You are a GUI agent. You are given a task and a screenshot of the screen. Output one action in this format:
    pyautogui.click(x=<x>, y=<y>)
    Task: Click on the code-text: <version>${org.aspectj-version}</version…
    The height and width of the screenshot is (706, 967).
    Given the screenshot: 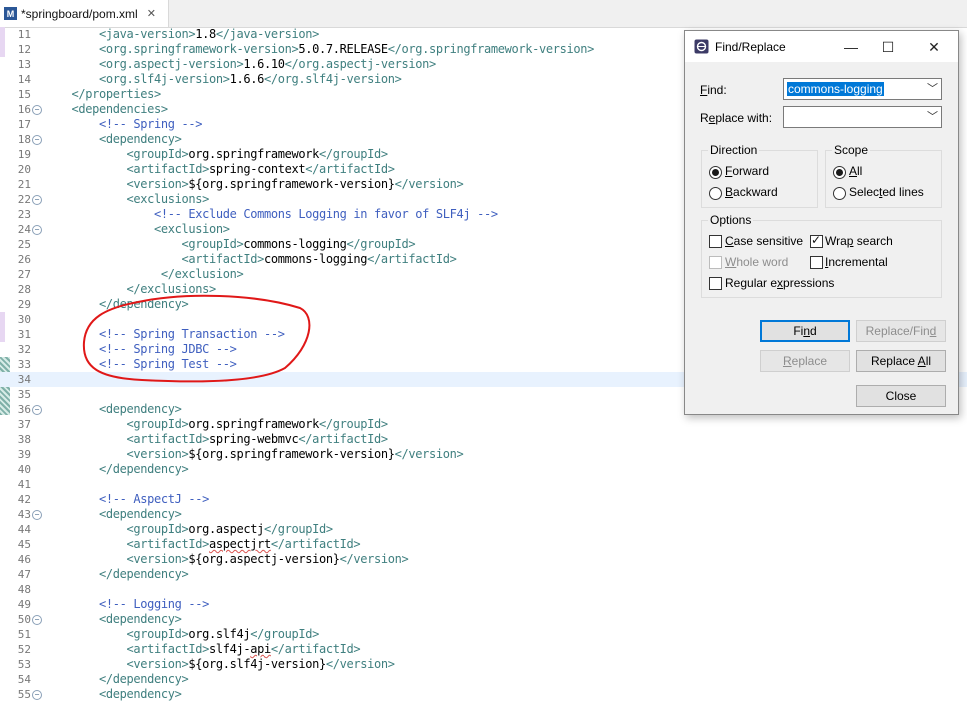 What is the action you would take?
    pyautogui.click(x=226, y=559)
    